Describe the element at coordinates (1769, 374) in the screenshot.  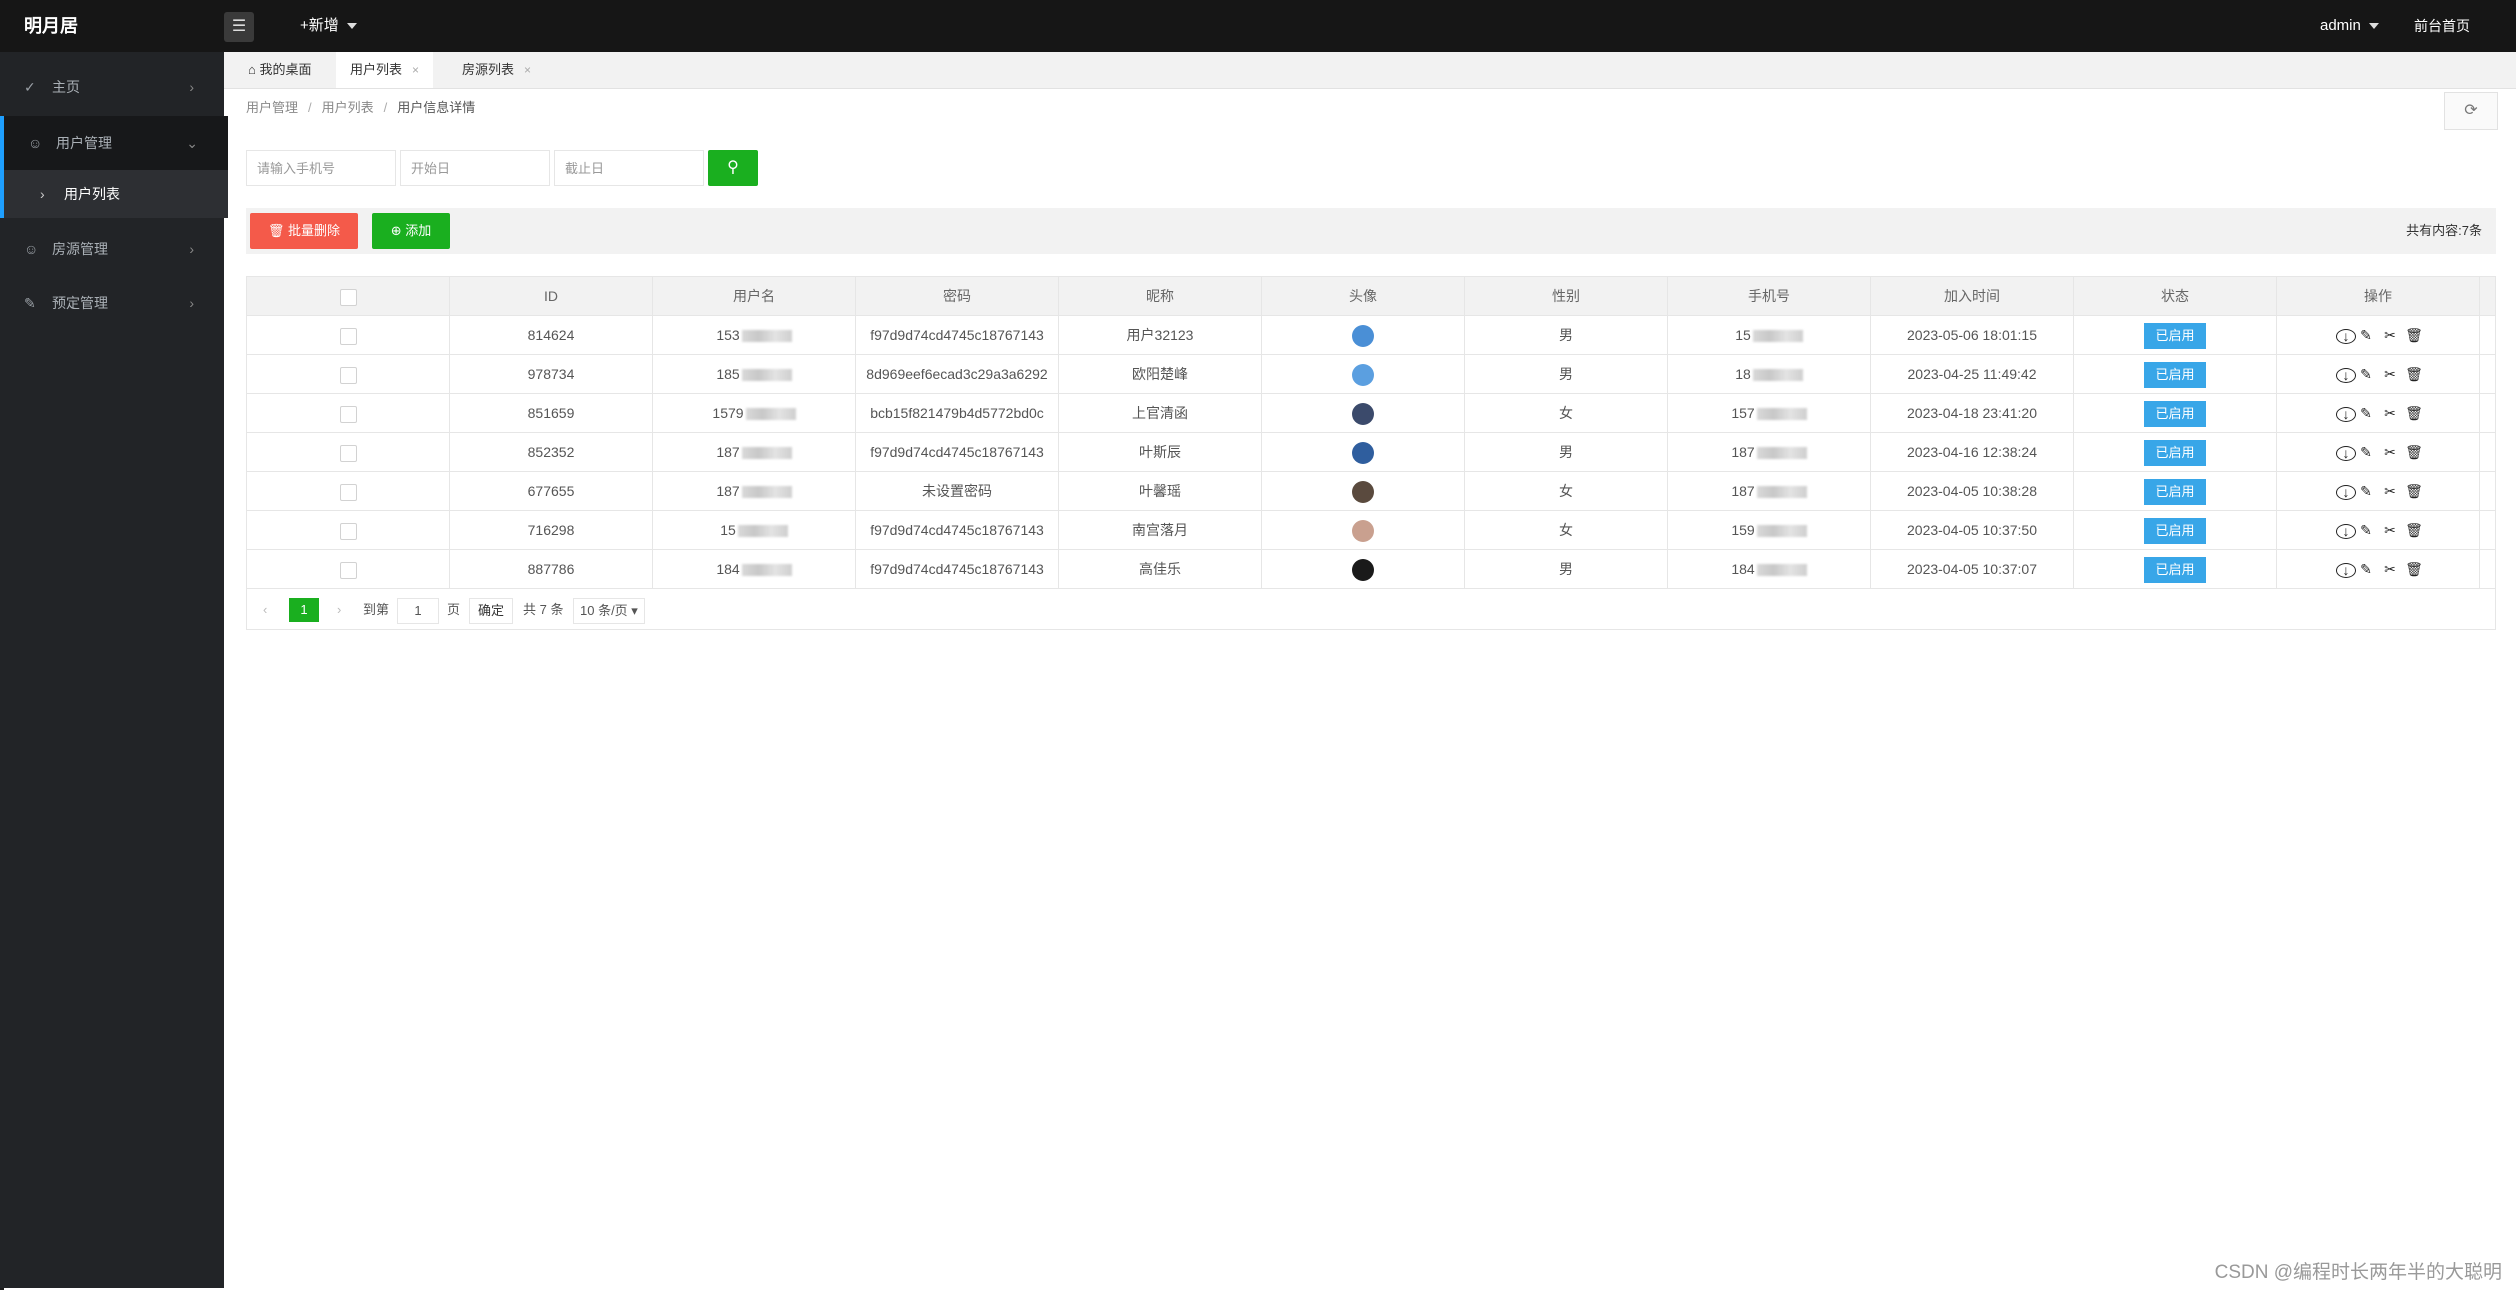
I see `cell: 18` at that location.